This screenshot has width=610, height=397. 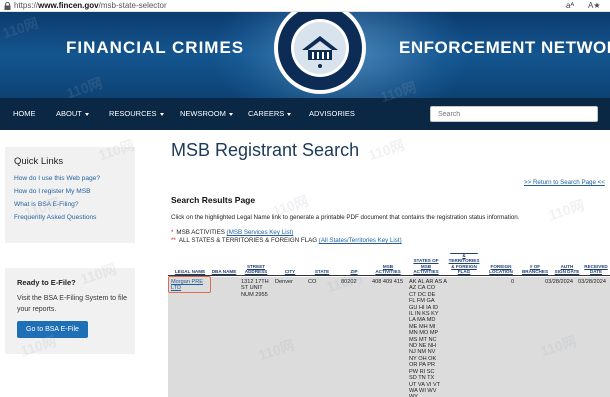 What do you see at coordinates (260, 232) in the screenshot?
I see `msb-services-key-link: (MSB Services Key List)` at bounding box center [260, 232].